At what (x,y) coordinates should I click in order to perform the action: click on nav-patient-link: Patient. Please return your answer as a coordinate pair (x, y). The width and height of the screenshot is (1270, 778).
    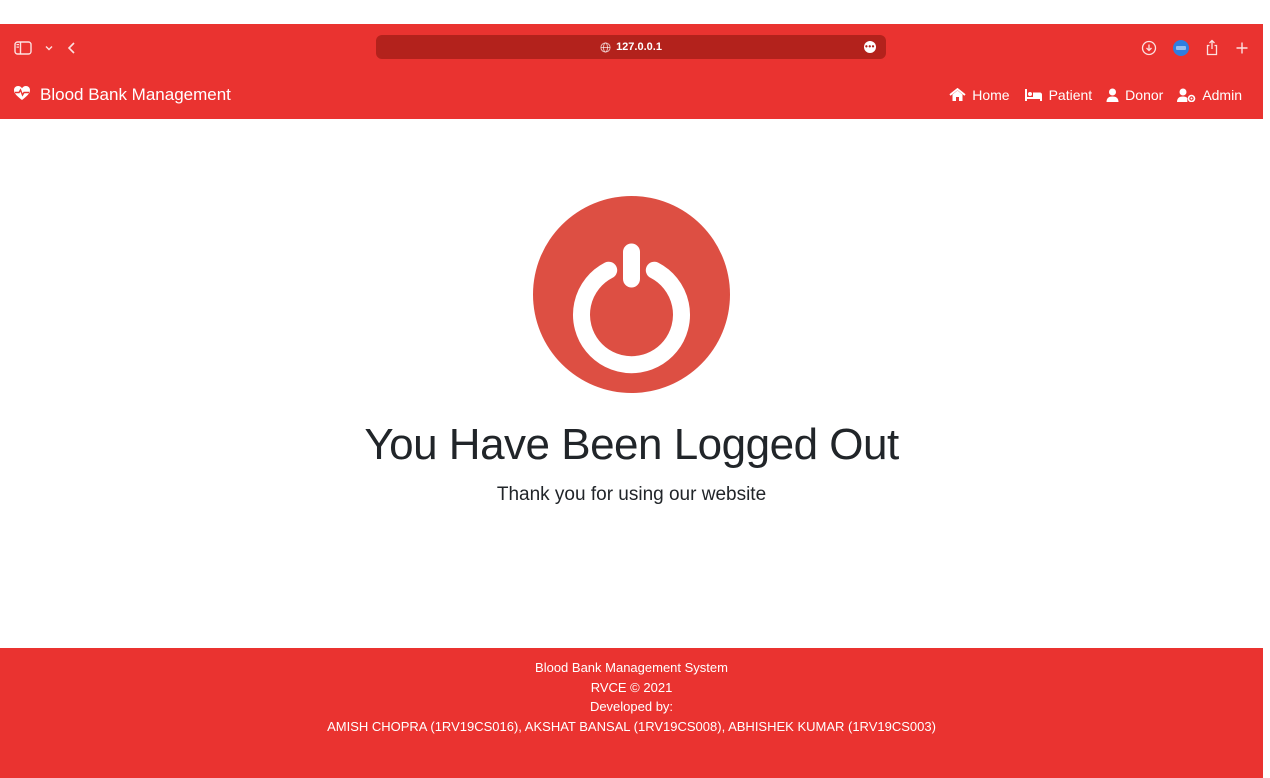
    Looking at the image, I should click on (1058, 95).